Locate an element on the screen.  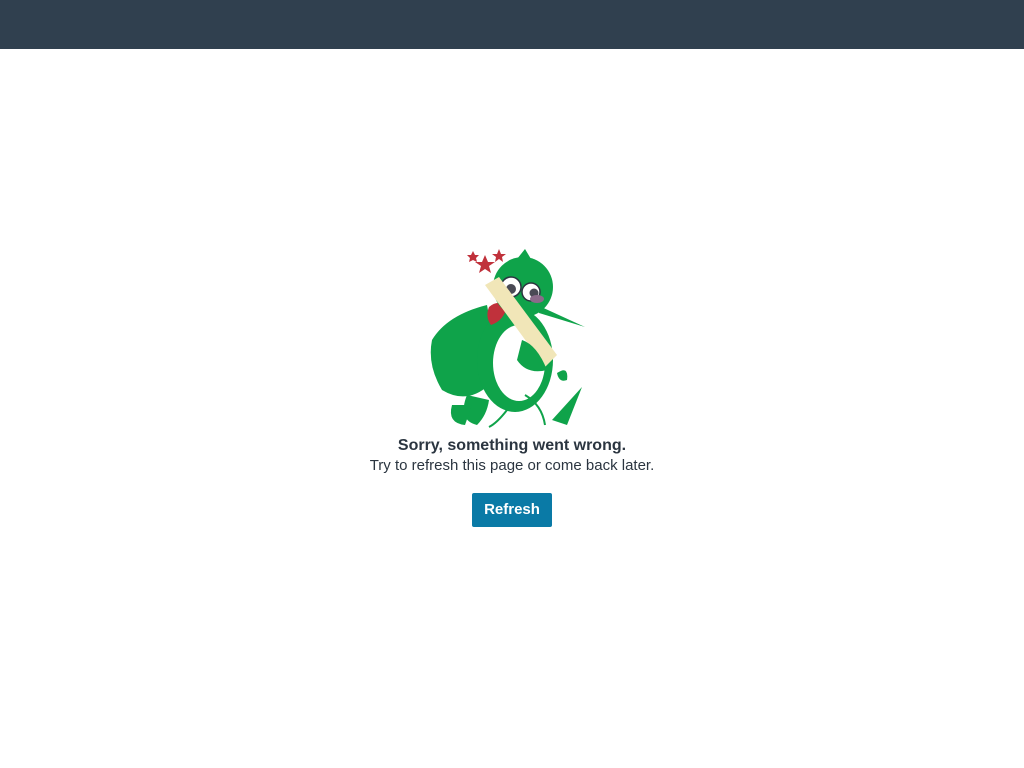
refresh-button: Refresh is located at coordinates (512, 510).